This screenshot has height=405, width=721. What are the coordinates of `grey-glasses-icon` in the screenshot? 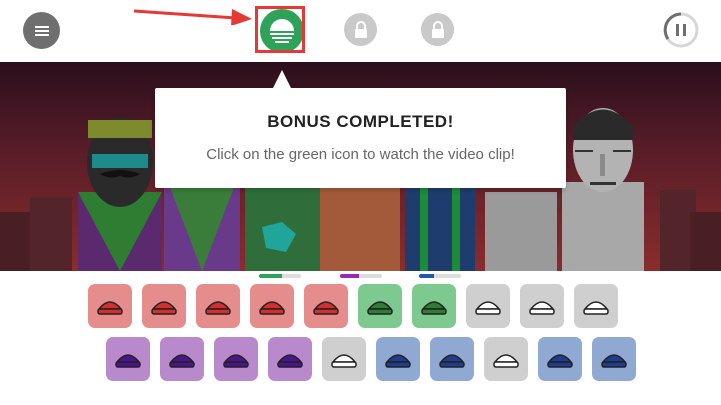 It's located at (596, 306).